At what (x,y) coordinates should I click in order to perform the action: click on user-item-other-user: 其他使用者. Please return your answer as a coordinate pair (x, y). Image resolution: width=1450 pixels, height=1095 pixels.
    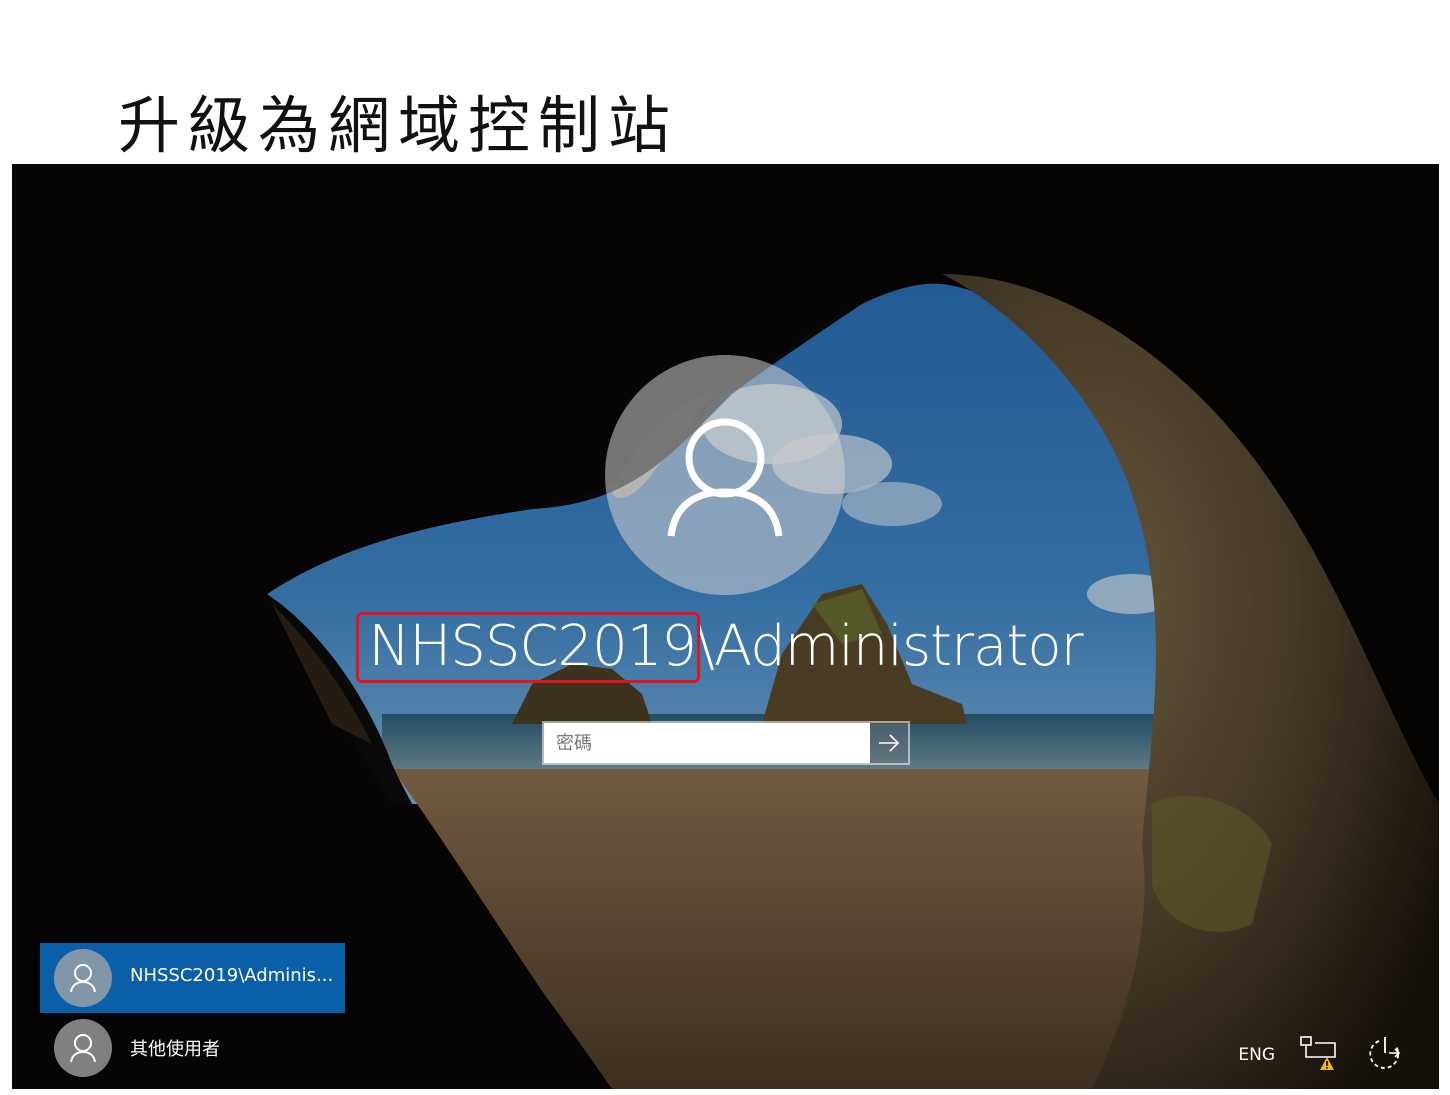
    Looking at the image, I should click on (192, 1048).